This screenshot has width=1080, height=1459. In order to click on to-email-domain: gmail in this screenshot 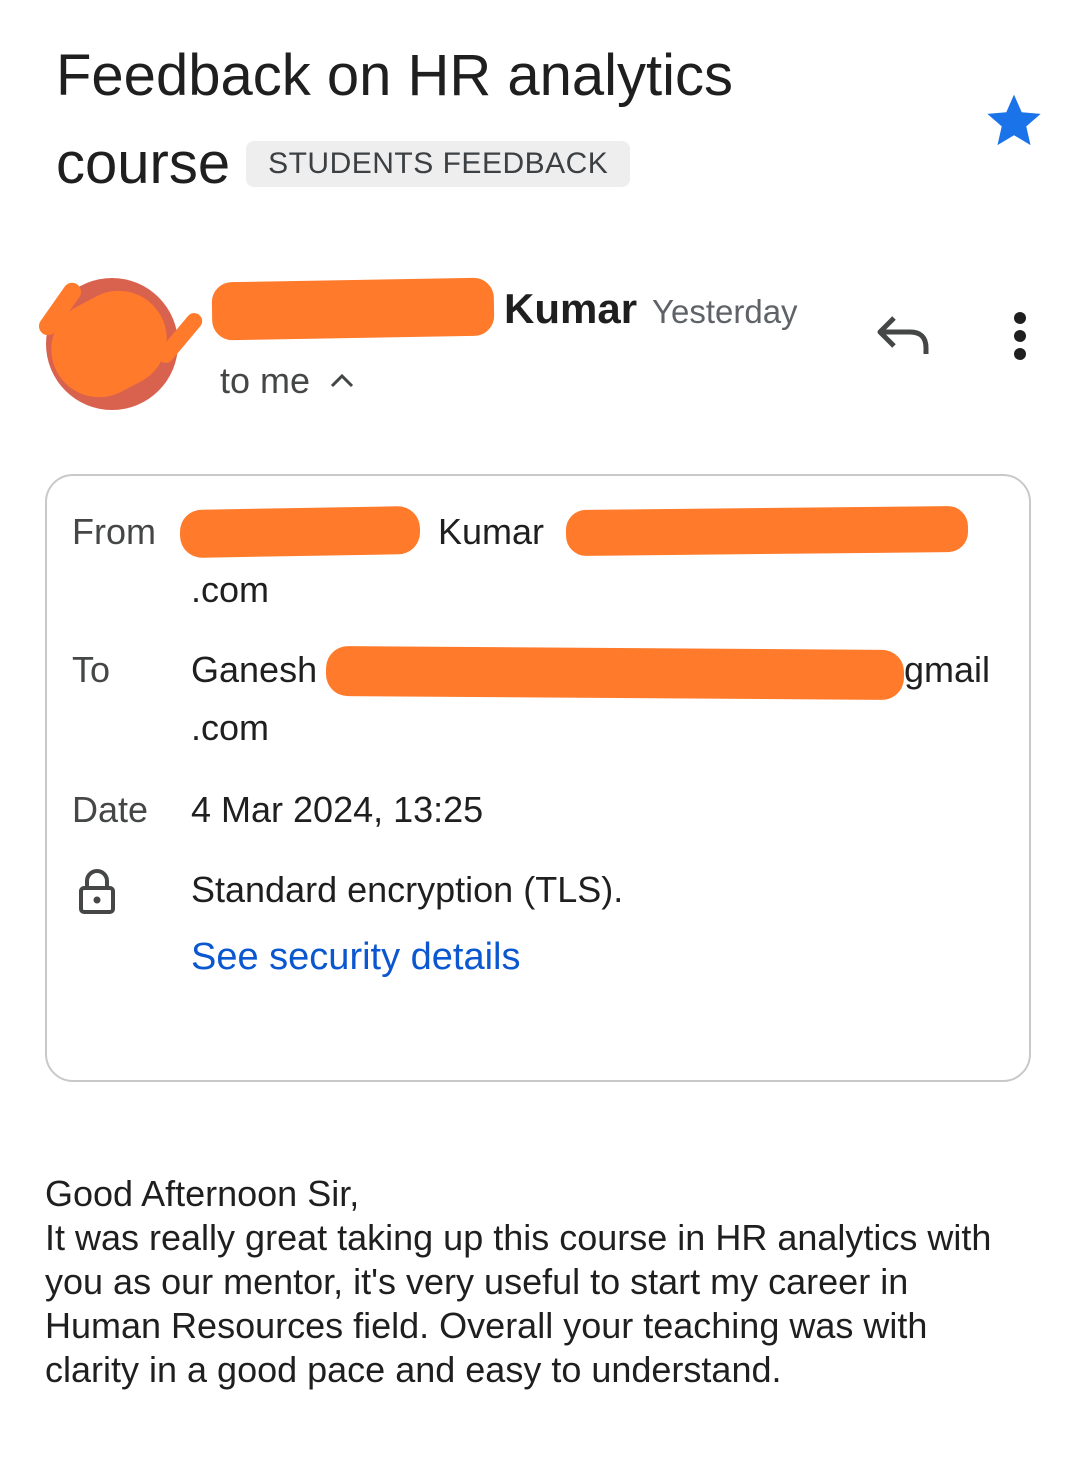, I will do `click(947, 669)`.